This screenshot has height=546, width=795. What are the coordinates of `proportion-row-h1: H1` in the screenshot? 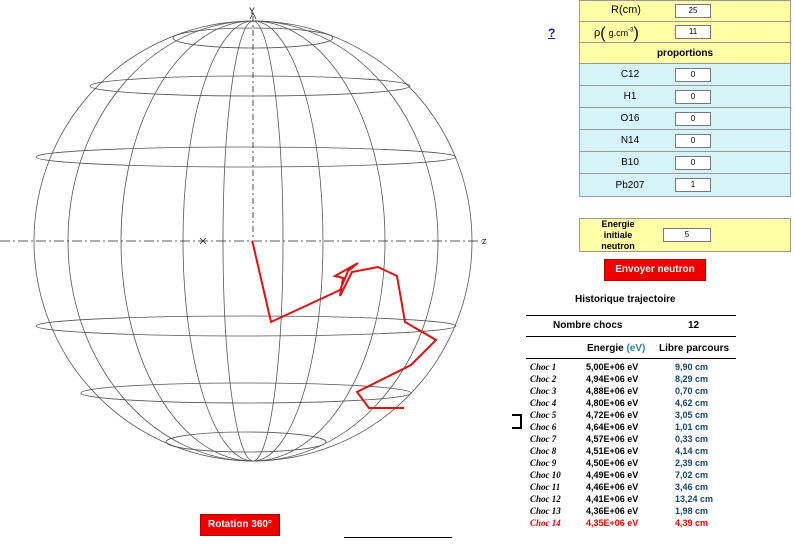 It's located at (685, 96).